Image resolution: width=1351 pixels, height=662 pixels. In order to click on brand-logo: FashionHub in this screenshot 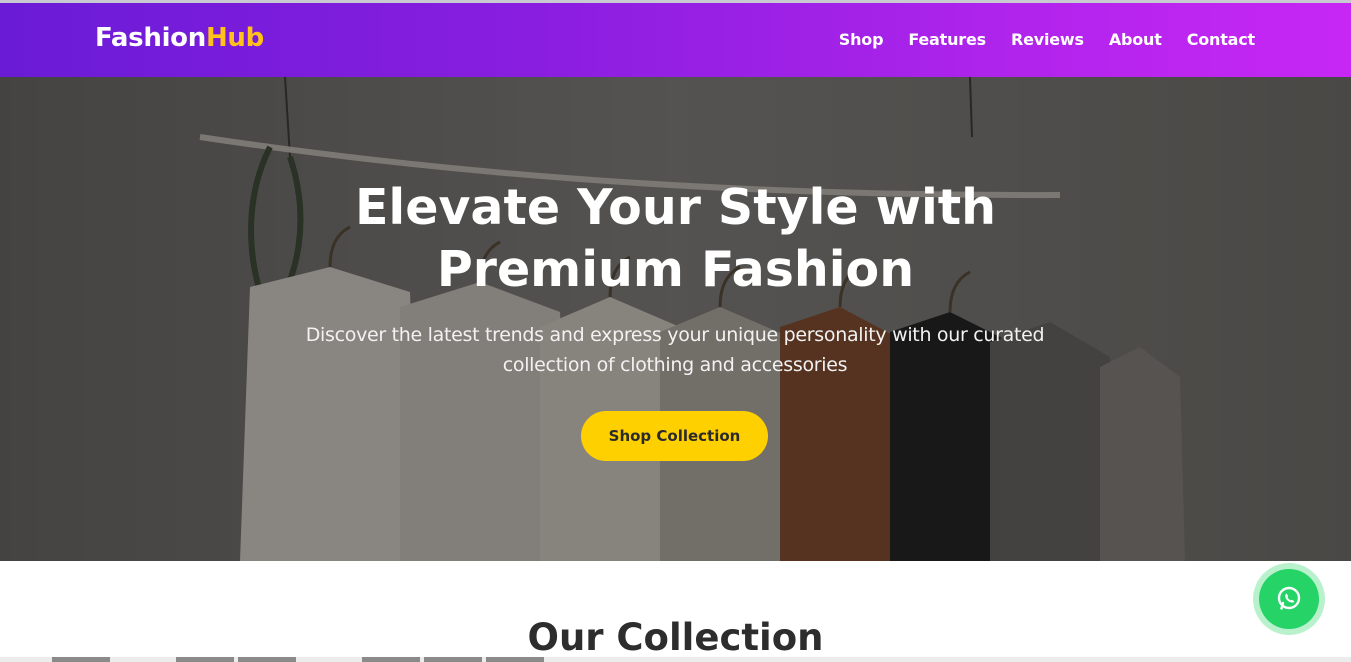, I will do `click(179, 38)`.